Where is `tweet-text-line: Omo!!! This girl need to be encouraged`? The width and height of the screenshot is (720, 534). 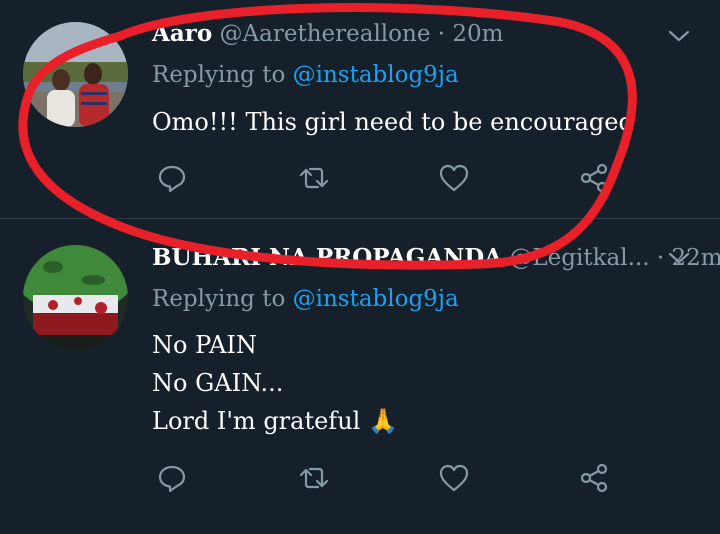 tweet-text-line: Omo!!! This girl need to be encouraged is located at coordinates (393, 122).